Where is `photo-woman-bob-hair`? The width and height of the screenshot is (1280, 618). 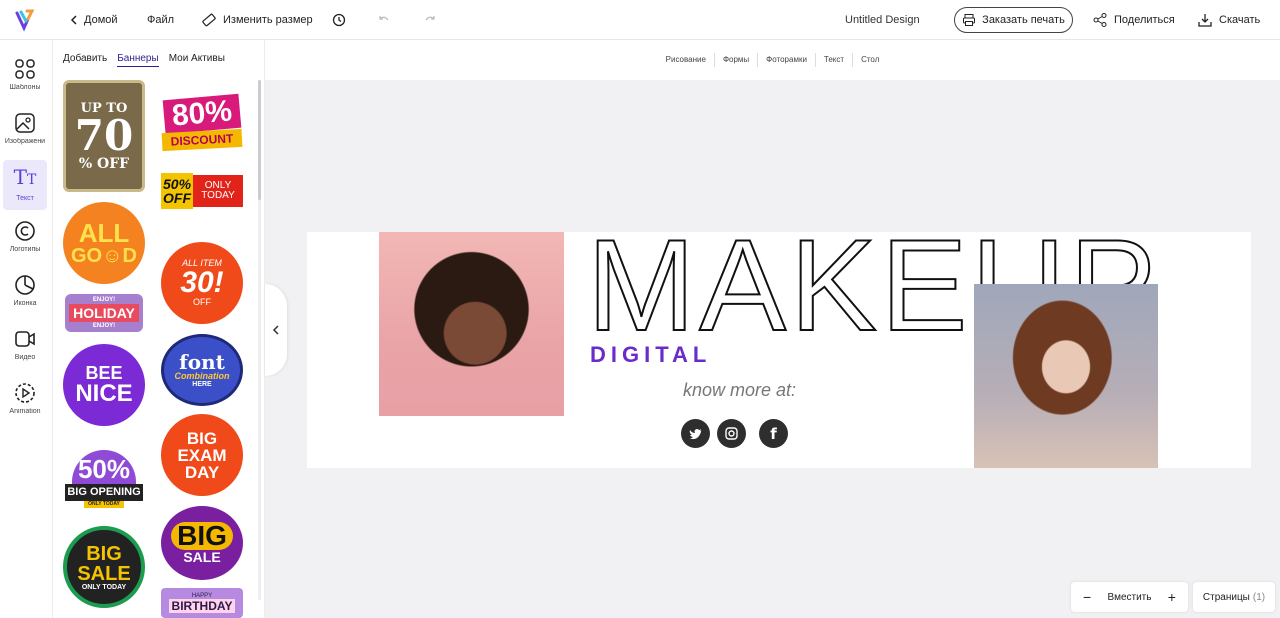
photo-woman-bob-hair is located at coordinates (1066, 376).